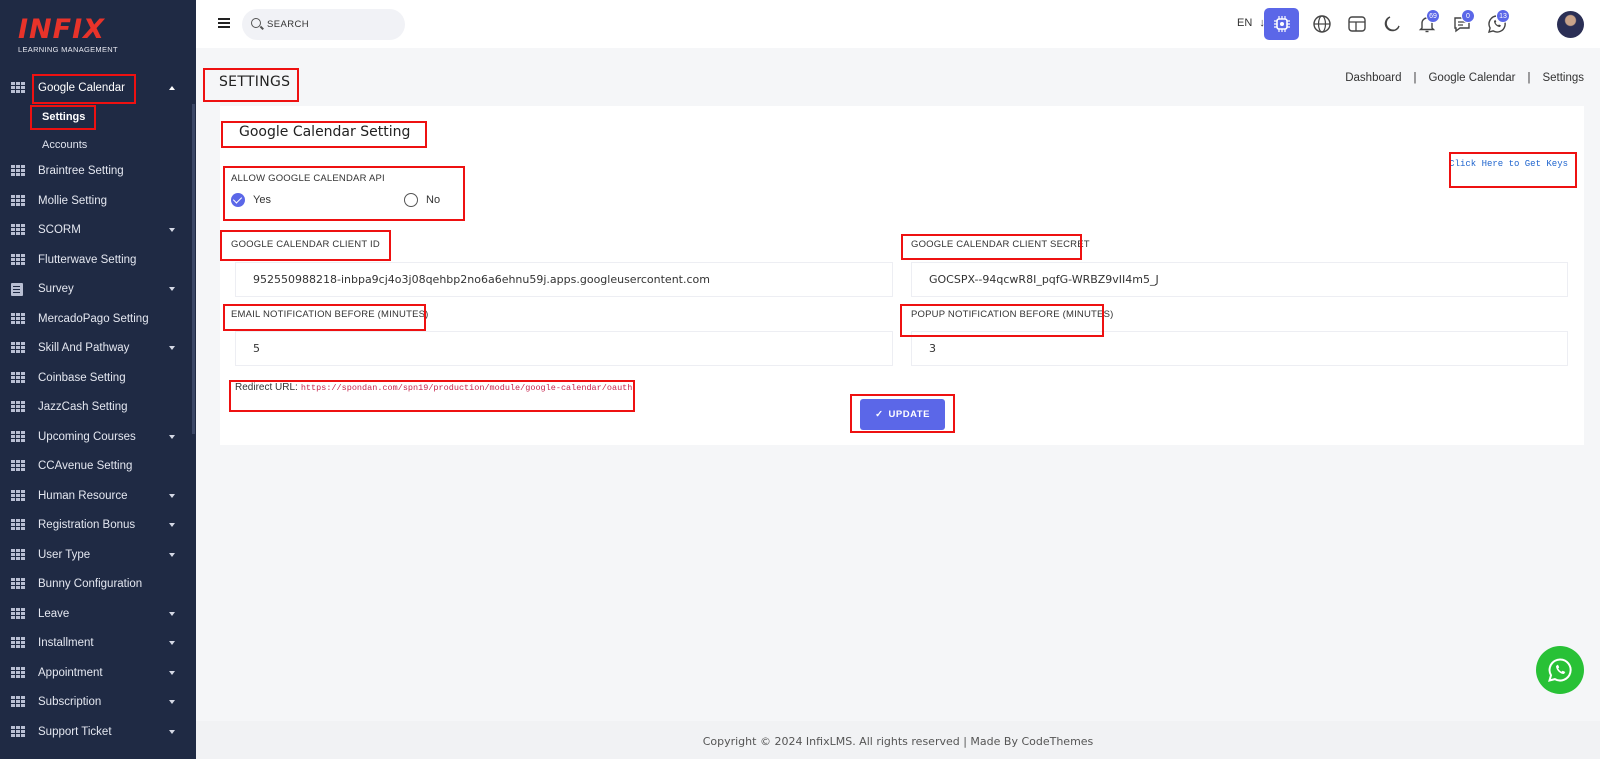 This screenshot has width=1600, height=759. I want to click on radio-no-label: No, so click(433, 200).